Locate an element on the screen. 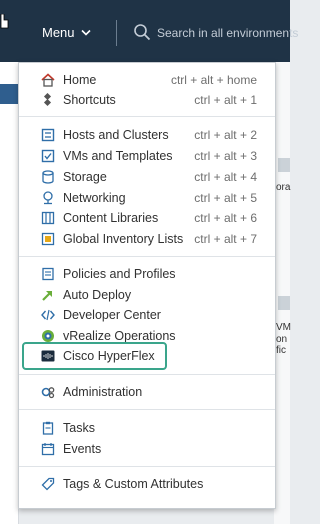  menu-item-label: Hosts and Clusters is located at coordinates (116, 135).